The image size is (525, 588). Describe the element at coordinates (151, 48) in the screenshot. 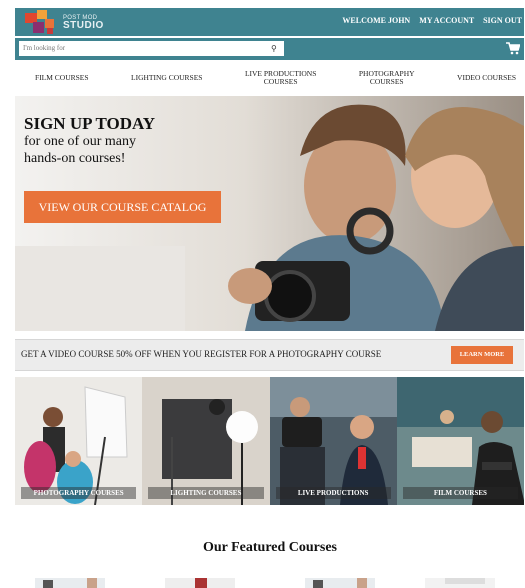

I see `search-input` at that location.